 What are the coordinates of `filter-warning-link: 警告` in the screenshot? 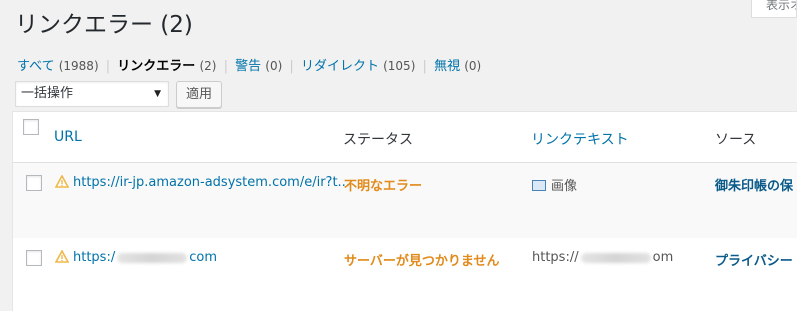 It's located at (248, 66).